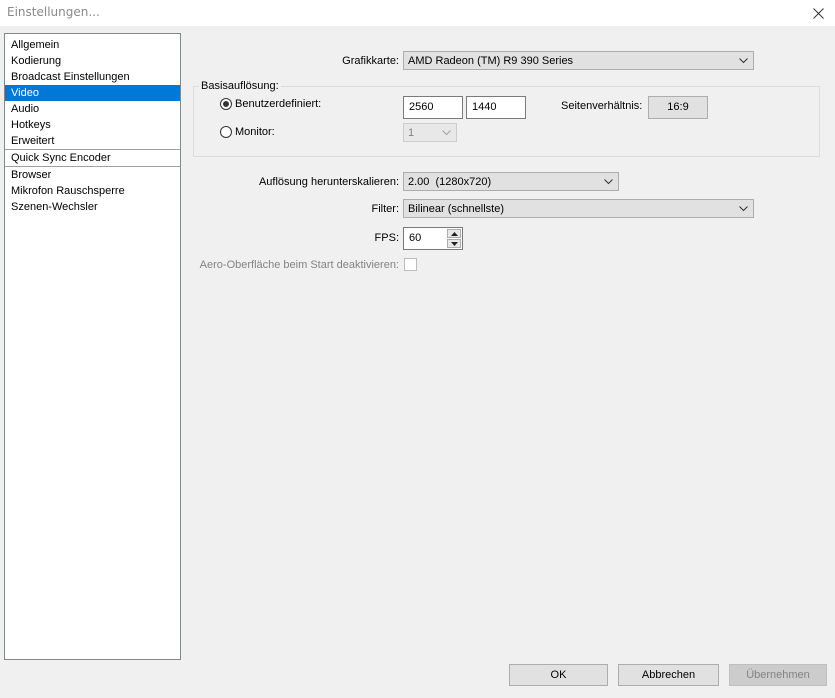  Describe the element at coordinates (240, 86) in the screenshot. I see `base-resolution-title: Basisauflösung:` at that location.